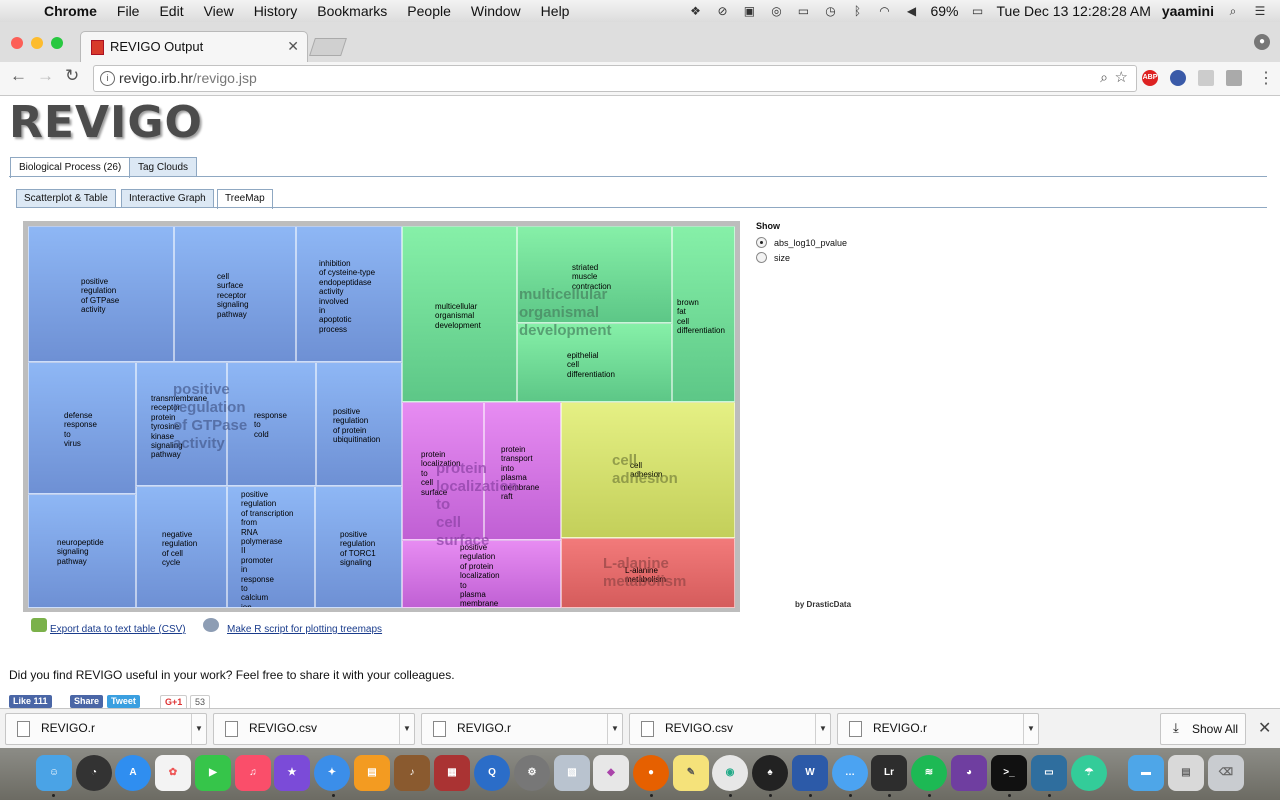 The height and width of the screenshot is (800, 1280). Describe the element at coordinates (1260, 11) in the screenshot. I see `notification-center-icon: ☰` at that location.